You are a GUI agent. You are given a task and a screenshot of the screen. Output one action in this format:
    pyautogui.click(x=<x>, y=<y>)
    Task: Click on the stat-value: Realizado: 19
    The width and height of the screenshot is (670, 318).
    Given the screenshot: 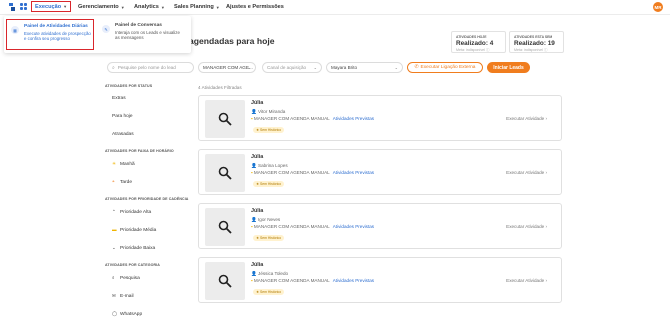 What is the action you would take?
    pyautogui.click(x=534, y=43)
    